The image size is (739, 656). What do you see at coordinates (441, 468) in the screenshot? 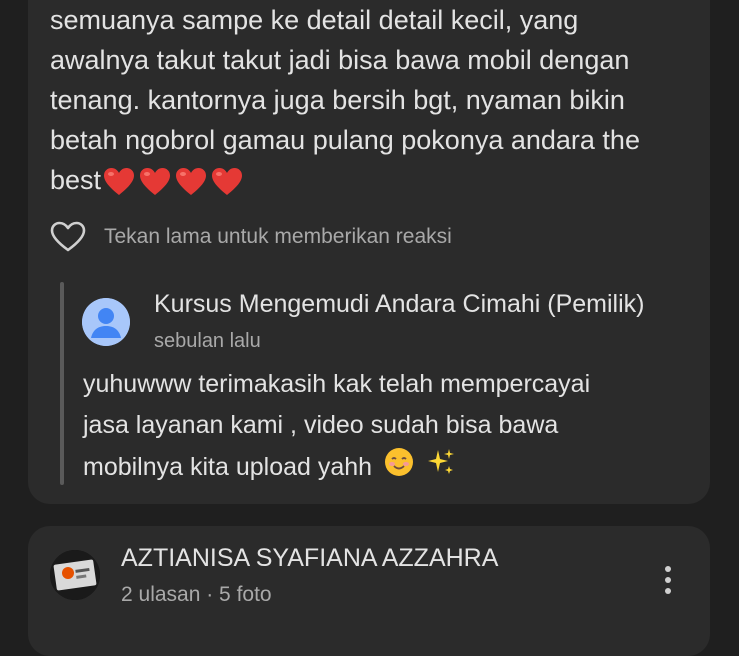
I see `sparkles-emoji-icon` at bounding box center [441, 468].